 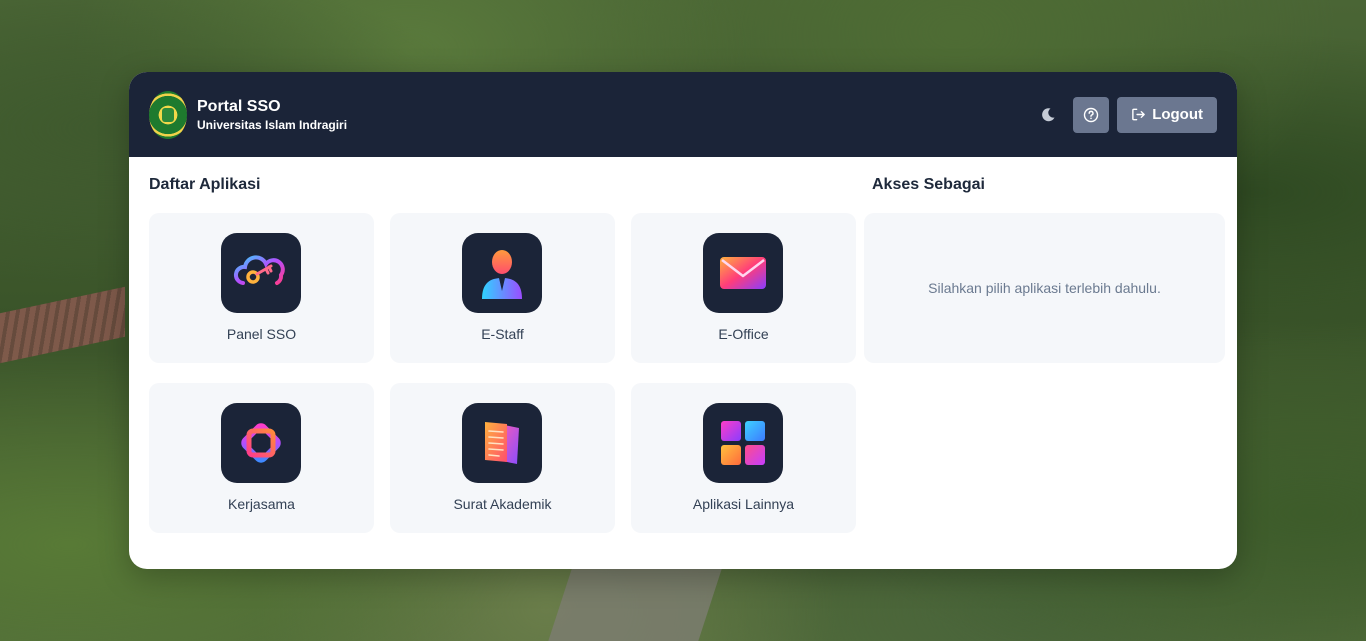 I want to click on interlocked-shapes-icon, so click(x=261, y=443).